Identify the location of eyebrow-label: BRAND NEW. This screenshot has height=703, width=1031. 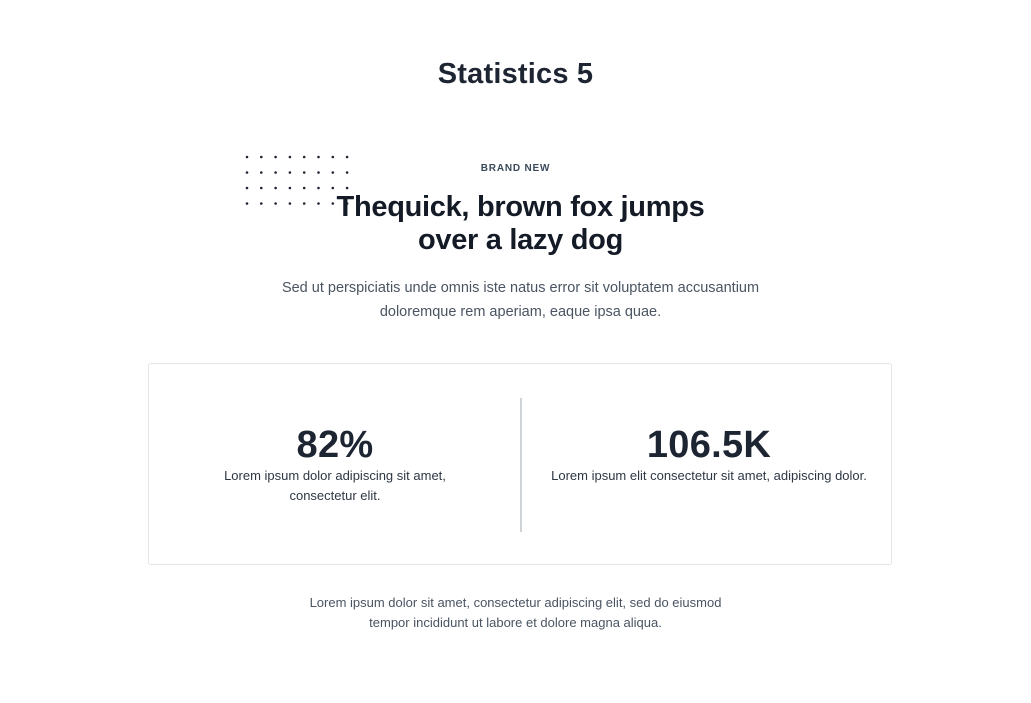
(515, 168).